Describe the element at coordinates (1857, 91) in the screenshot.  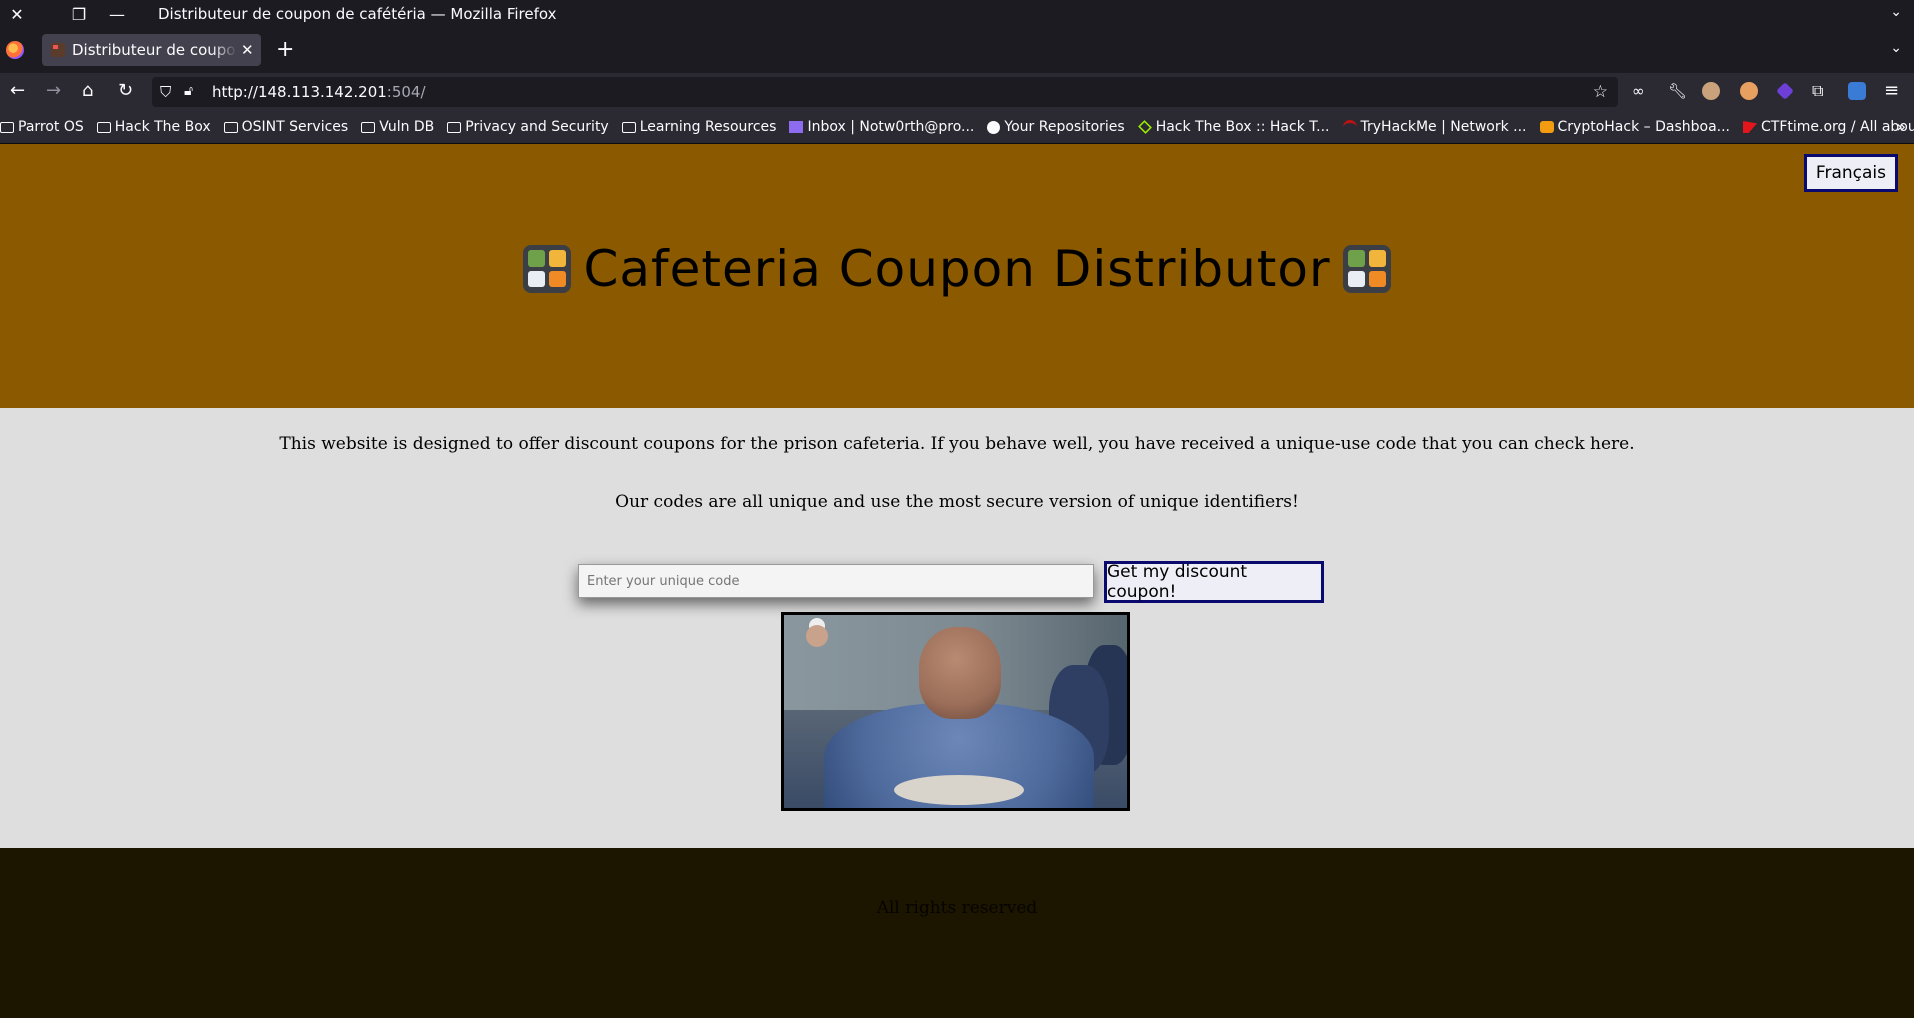
I see `translate-extension-icon` at that location.